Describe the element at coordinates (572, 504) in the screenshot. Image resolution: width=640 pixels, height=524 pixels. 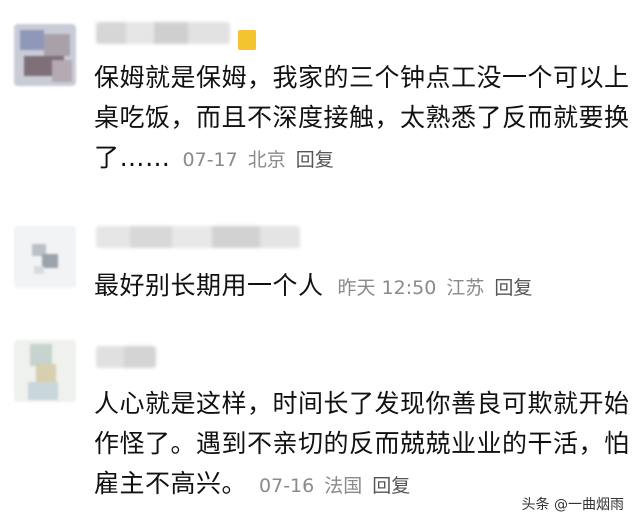
I see `watermark: 头条 @一曲烟雨` at that location.